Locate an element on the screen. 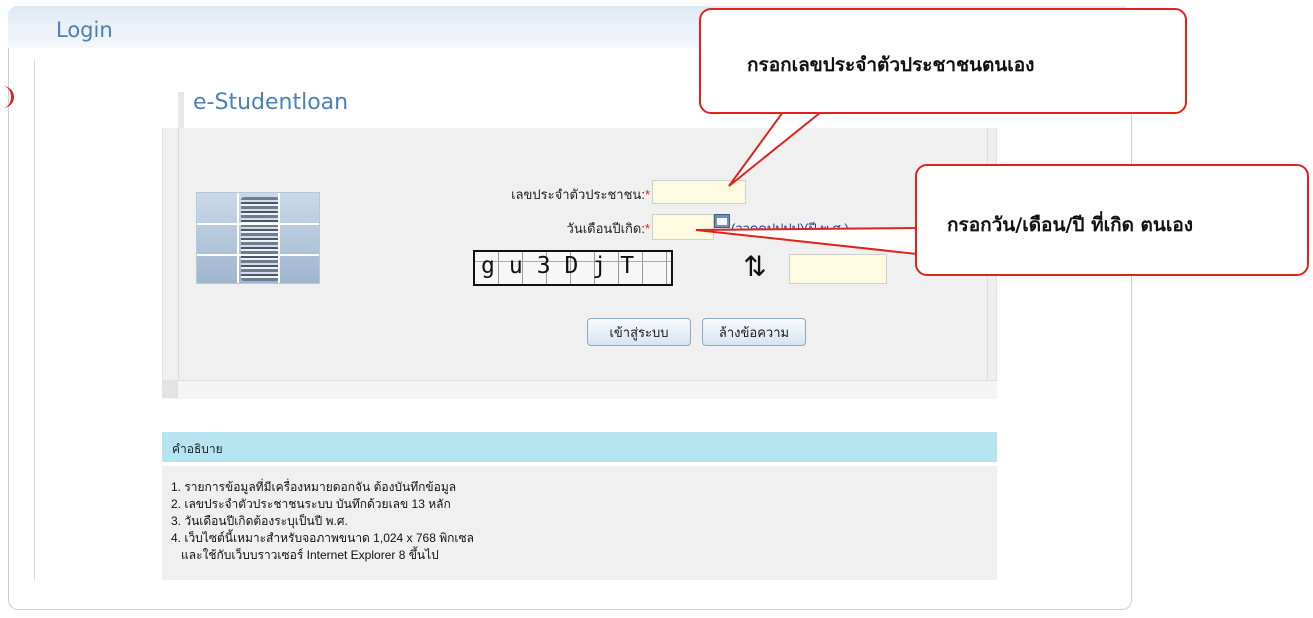  panel-header-edge is located at coordinates (181, 110).